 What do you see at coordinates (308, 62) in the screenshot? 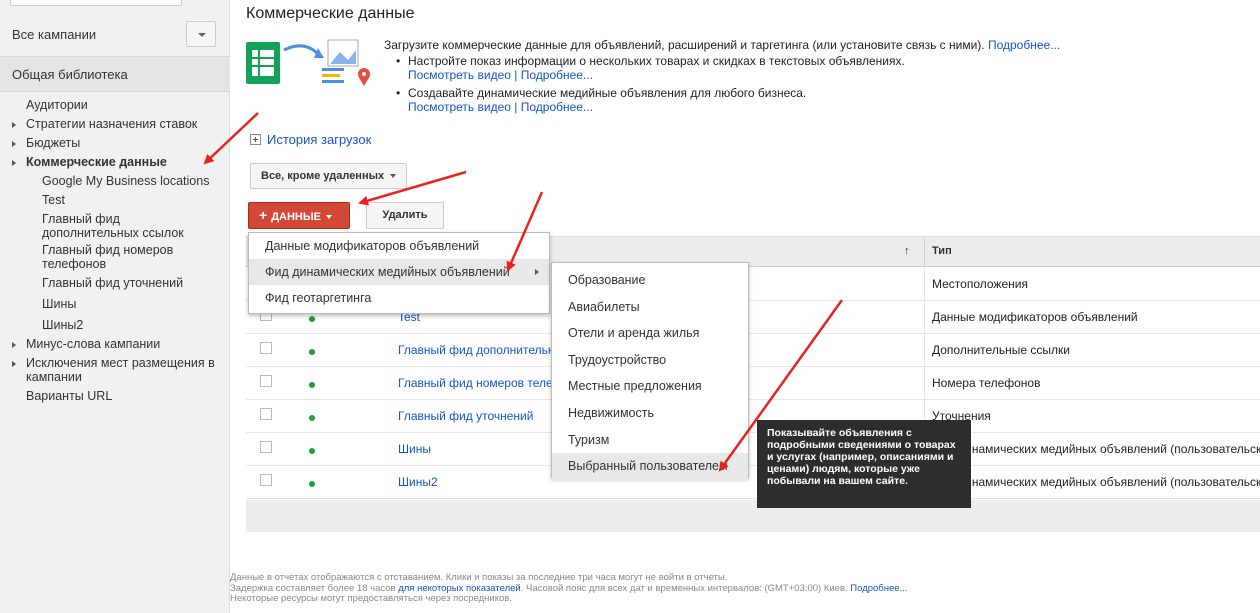
I see `business-data-illustration-icon` at bounding box center [308, 62].